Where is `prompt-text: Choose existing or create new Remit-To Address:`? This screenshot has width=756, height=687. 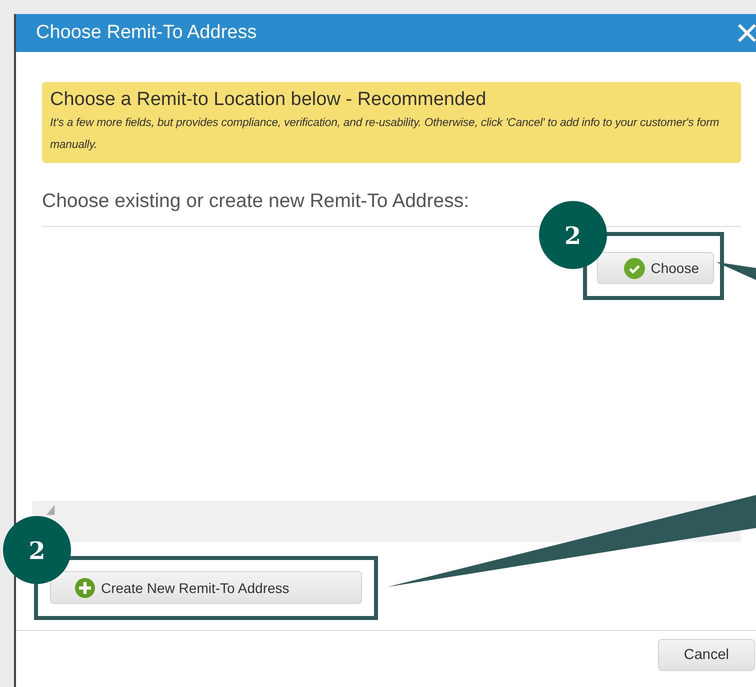
prompt-text: Choose existing or create new Remit-To Address: is located at coordinates (256, 201).